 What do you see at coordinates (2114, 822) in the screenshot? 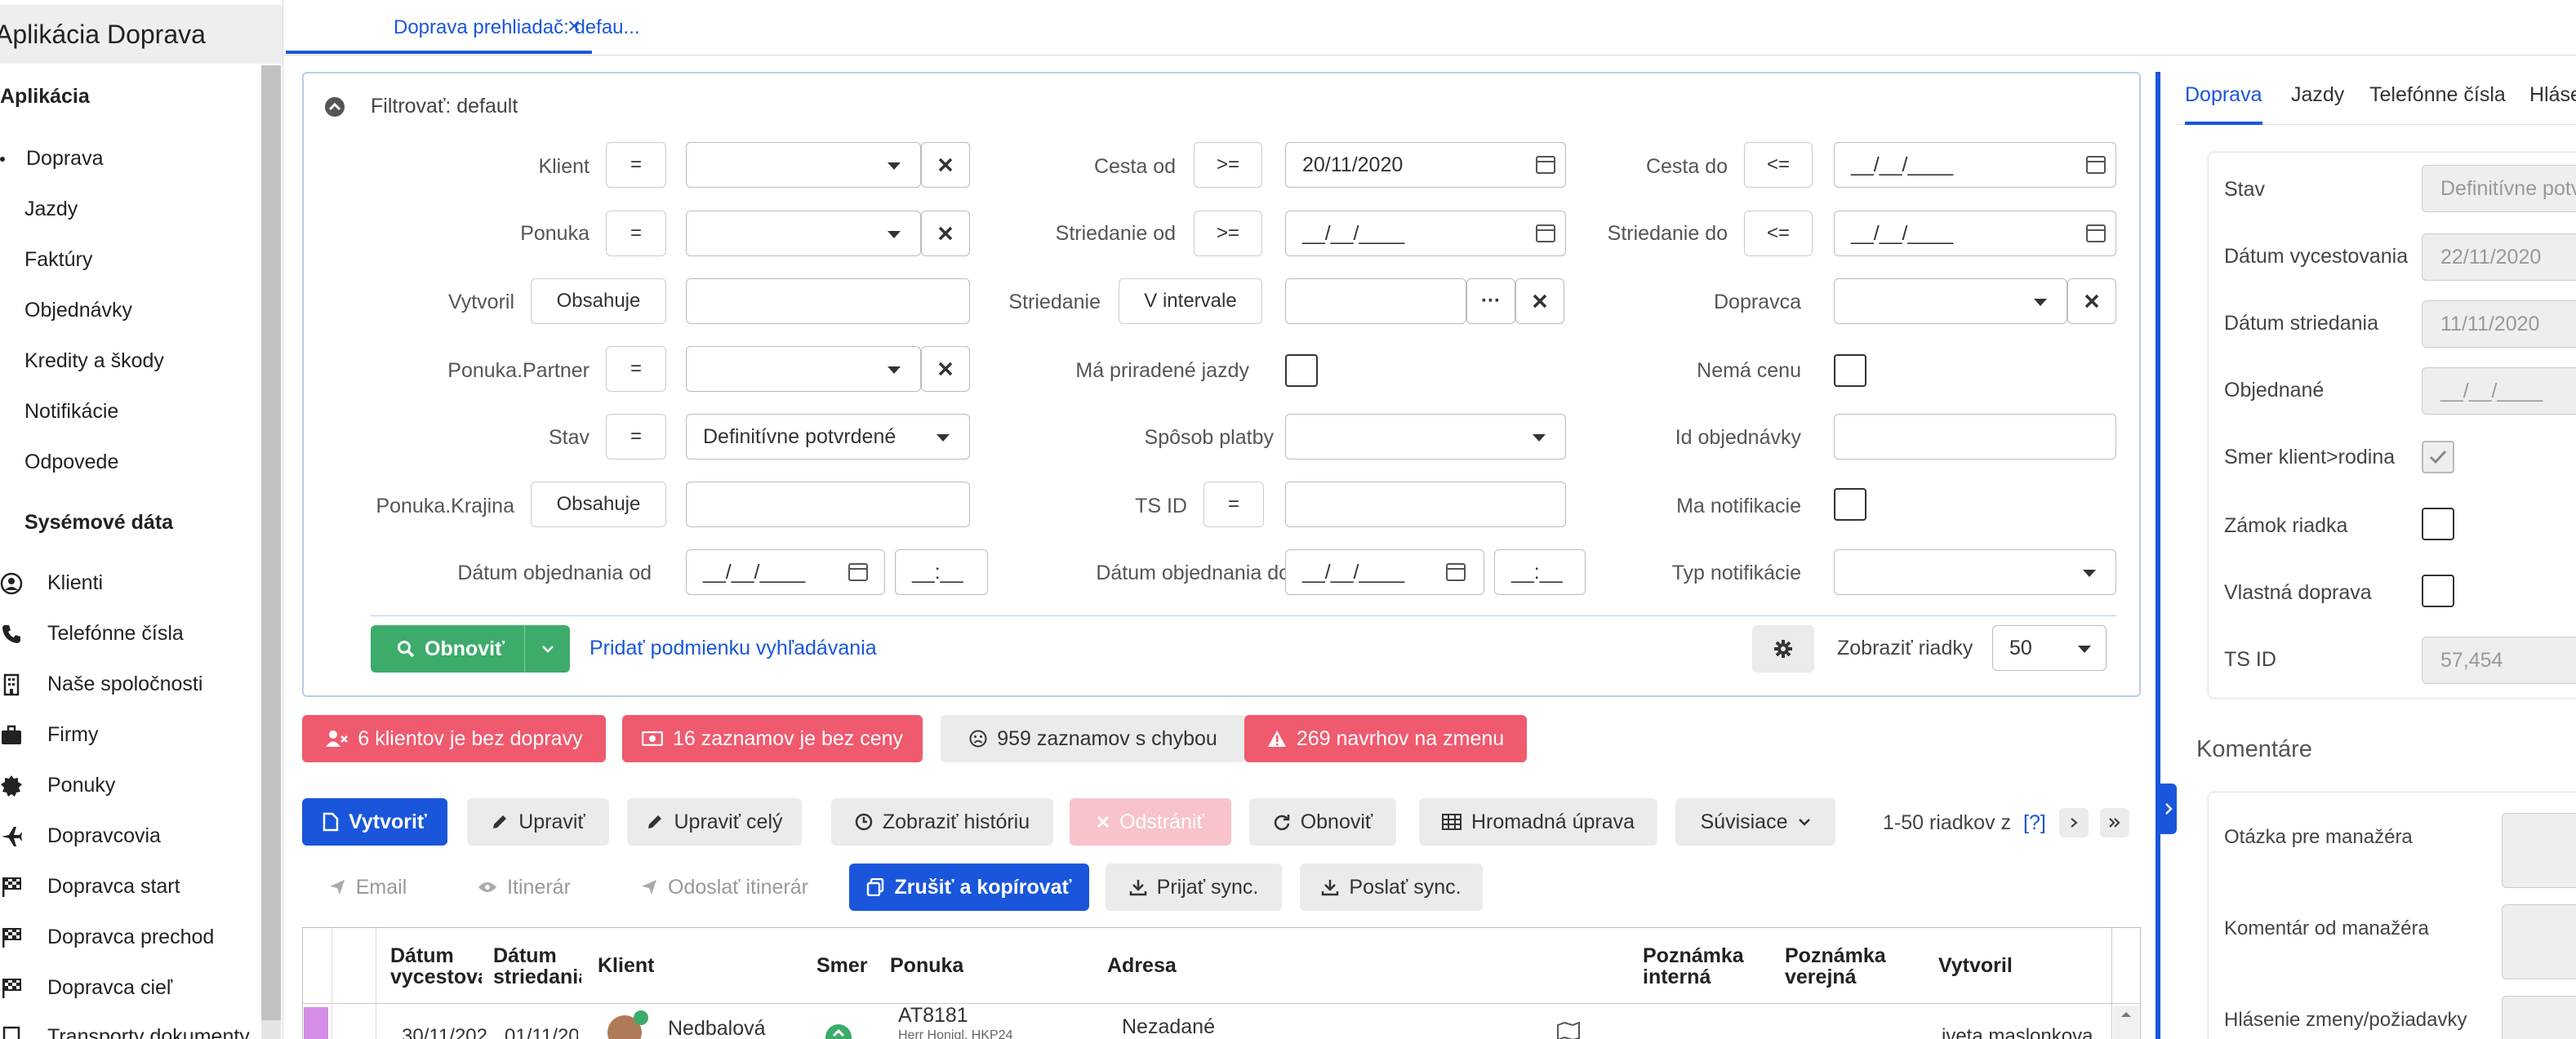
I see `last-page-button` at bounding box center [2114, 822].